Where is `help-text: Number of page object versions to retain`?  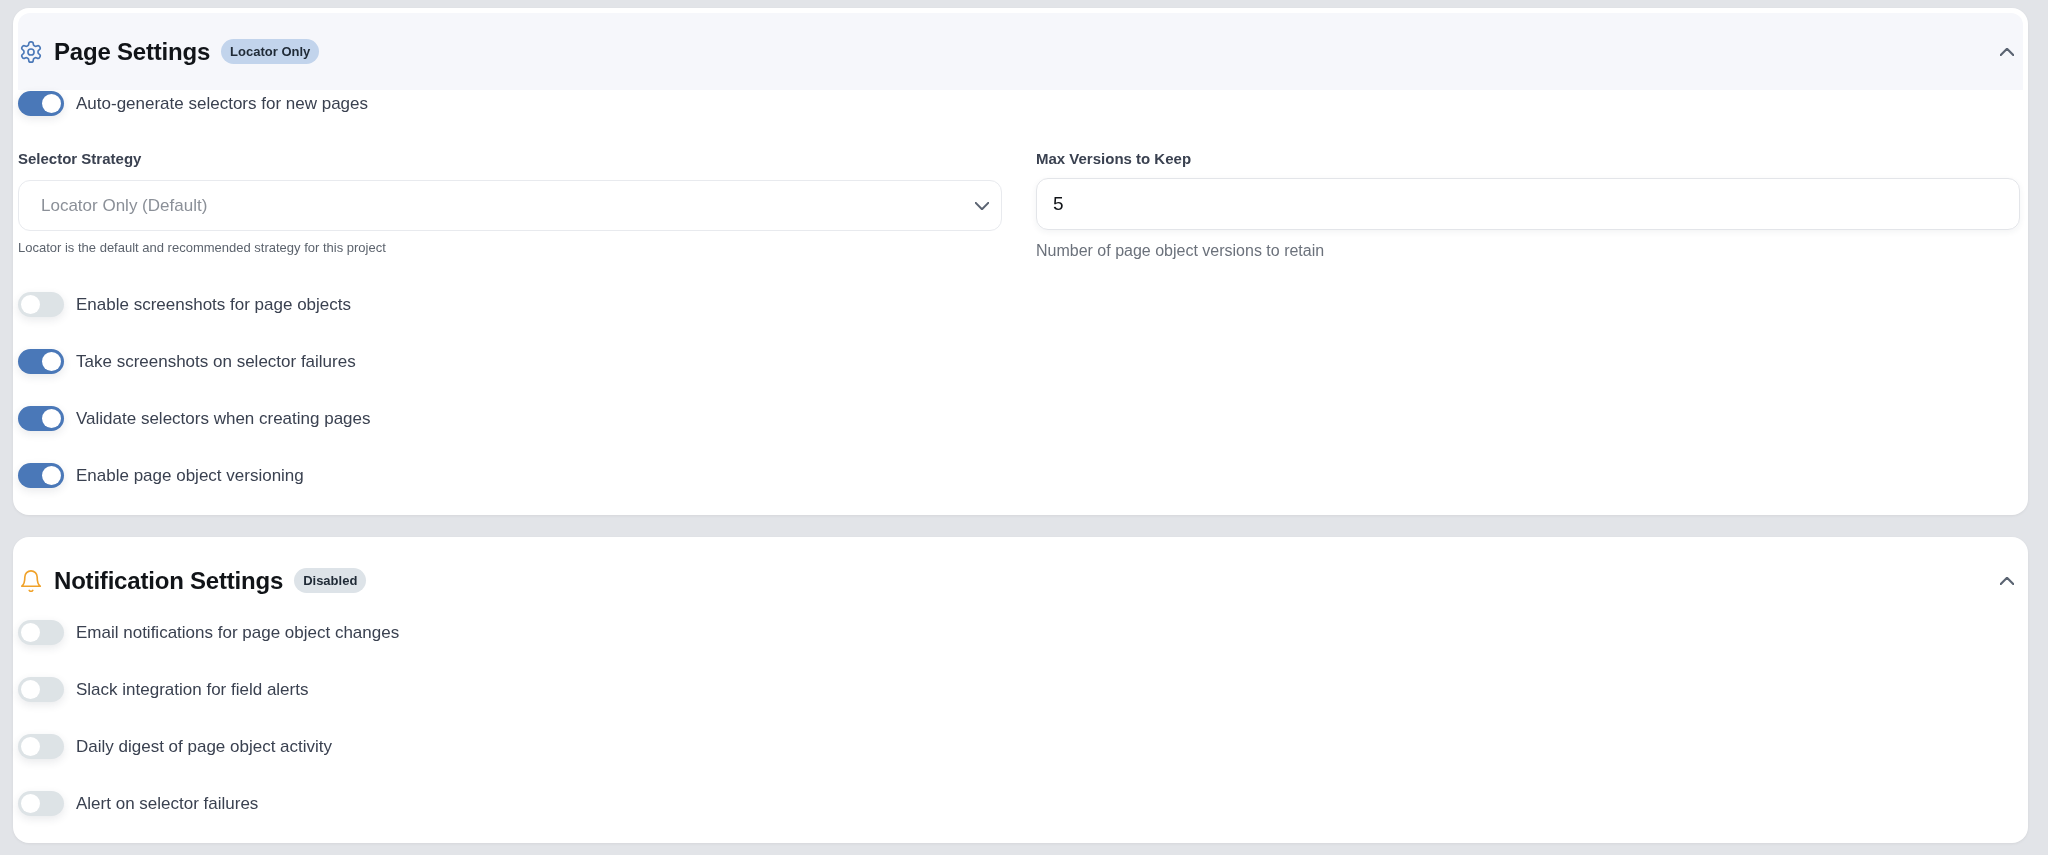 help-text: Number of page object versions to retain is located at coordinates (1181, 251).